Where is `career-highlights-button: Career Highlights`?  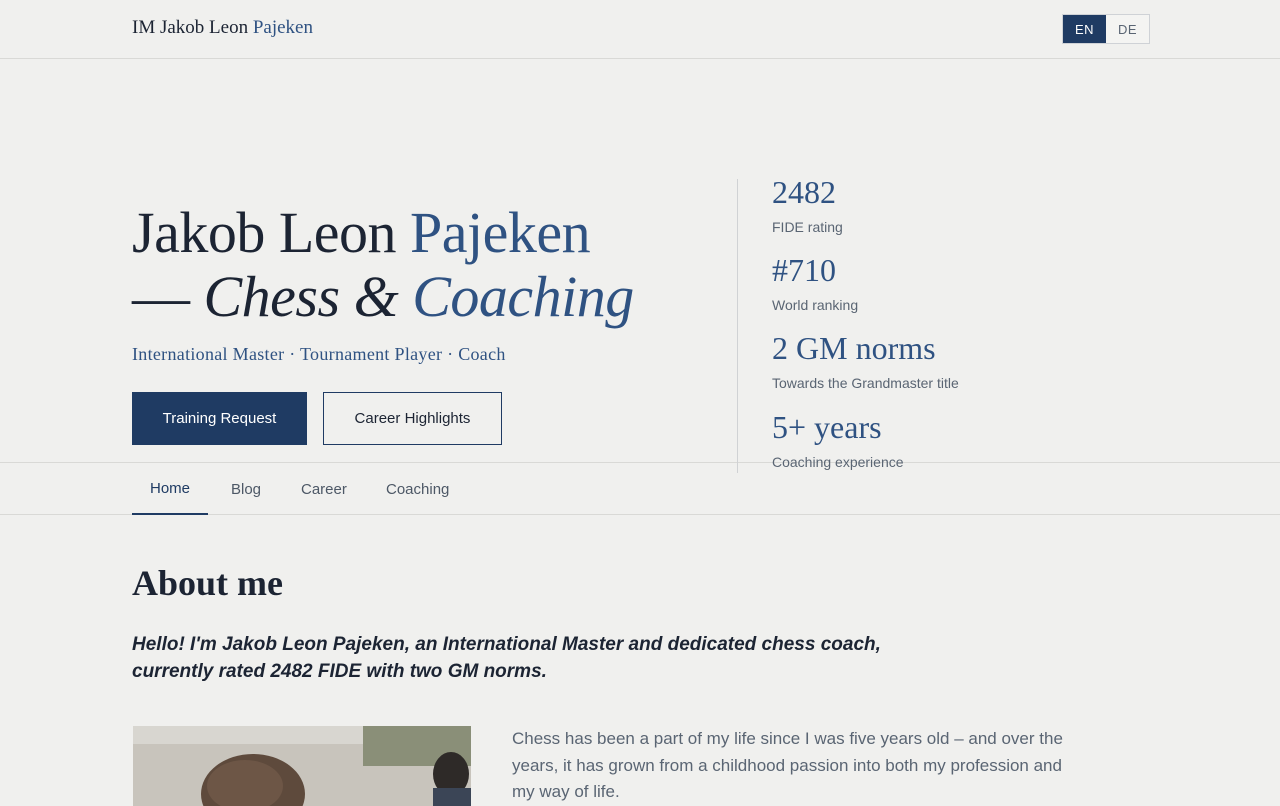 career-highlights-button: Career Highlights is located at coordinates (412, 418).